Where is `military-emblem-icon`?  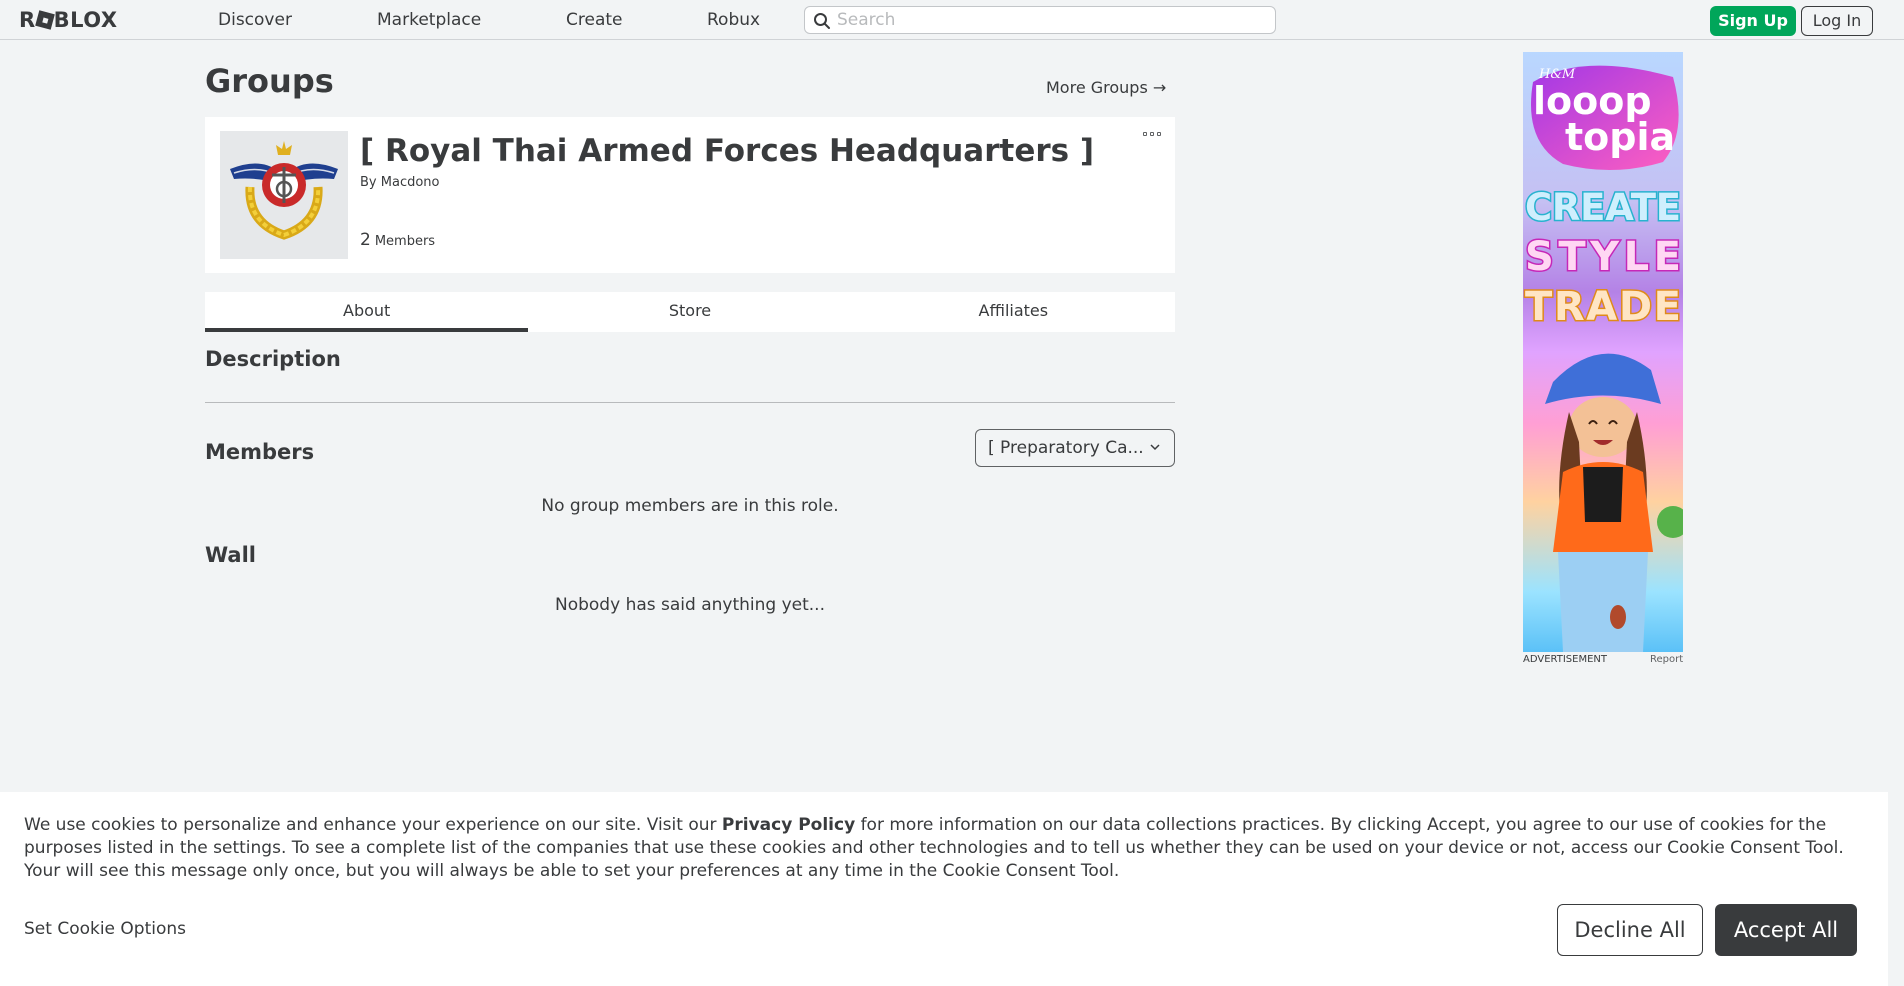 military-emblem-icon is located at coordinates (284, 190).